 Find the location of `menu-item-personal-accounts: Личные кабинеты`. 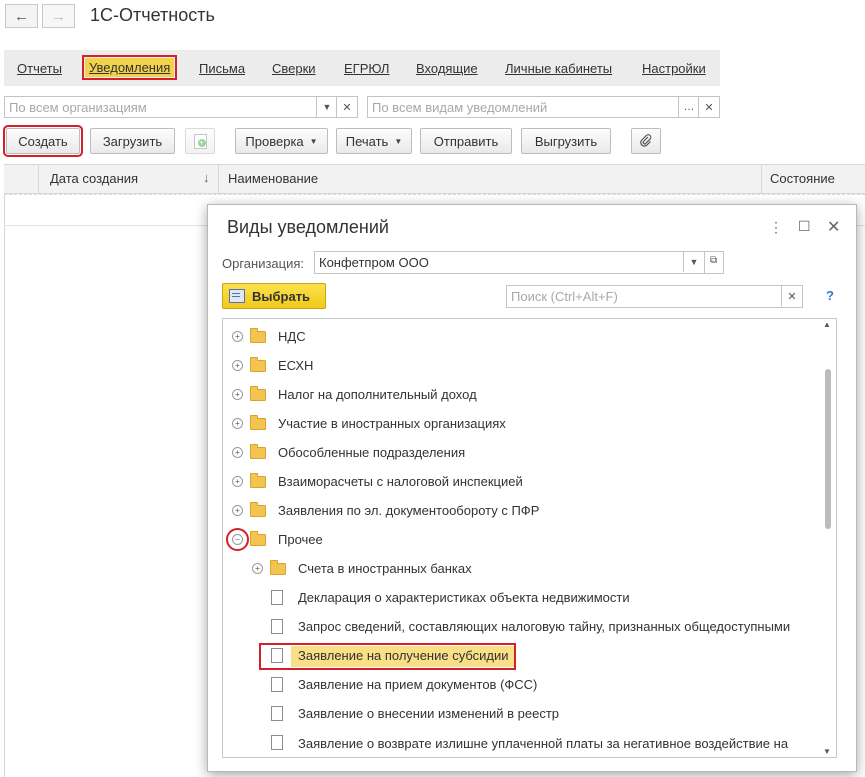

menu-item-personal-accounts: Личные кабинеты is located at coordinates (558, 68).